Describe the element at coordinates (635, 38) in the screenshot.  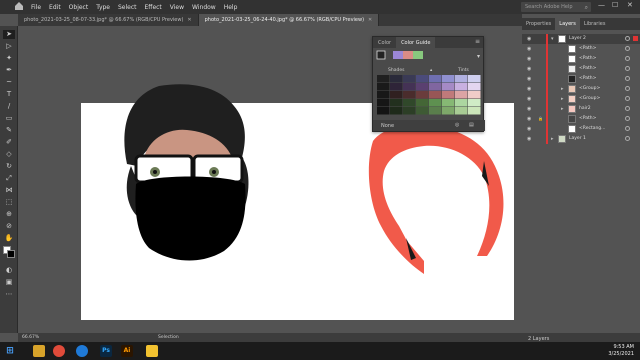
I see `selection-indicator` at that location.